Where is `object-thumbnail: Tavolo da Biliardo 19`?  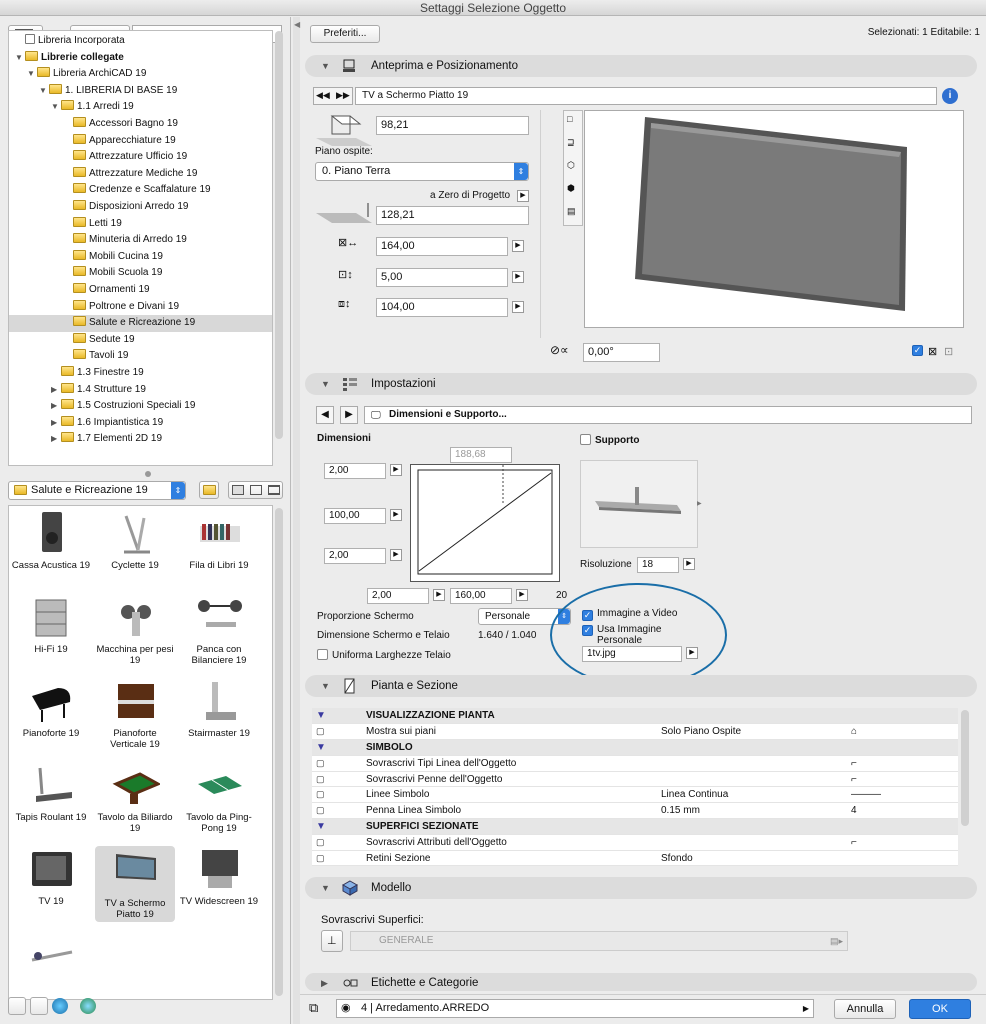
object-thumbnail: Tavolo da Biliardo 19 is located at coordinates (135, 798).